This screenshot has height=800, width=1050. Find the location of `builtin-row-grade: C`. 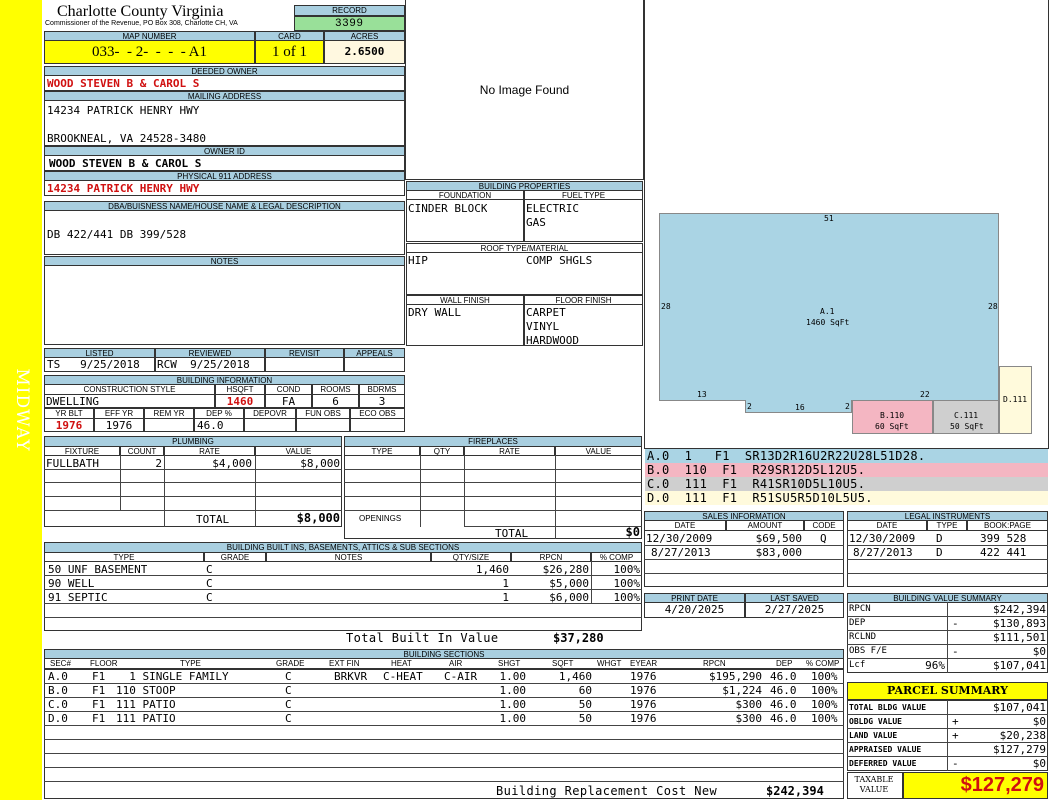

builtin-row-grade: C is located at coordinates (209, 583).